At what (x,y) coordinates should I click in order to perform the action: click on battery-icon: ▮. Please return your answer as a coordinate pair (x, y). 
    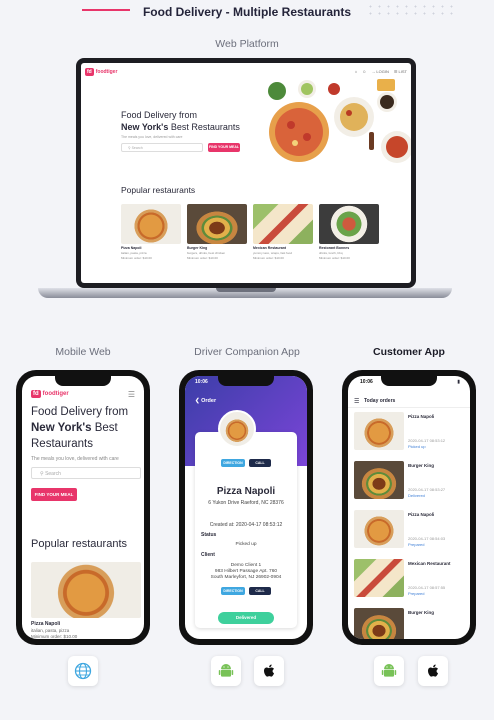
    Looking at the image, I should click on (458, 382).